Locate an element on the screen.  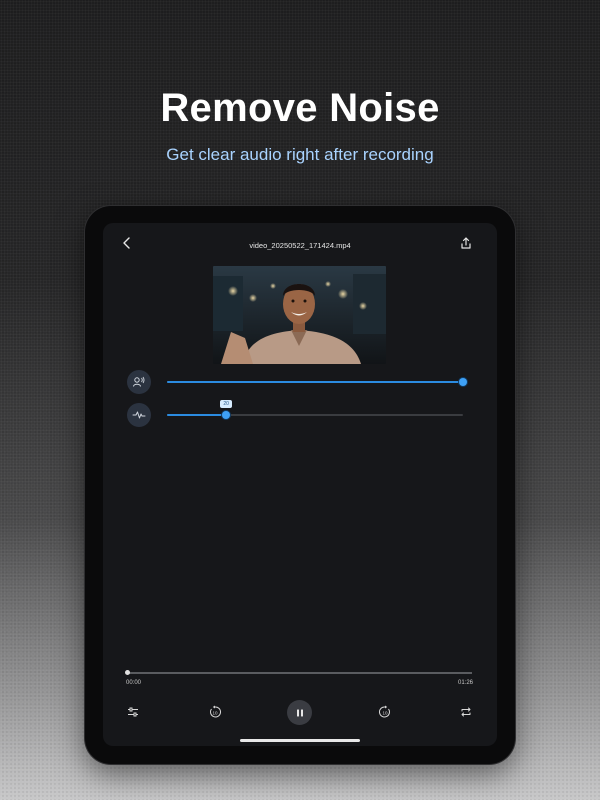
top-bar: video_20250522_171424.mp4 is located at coordinates (300, 243).